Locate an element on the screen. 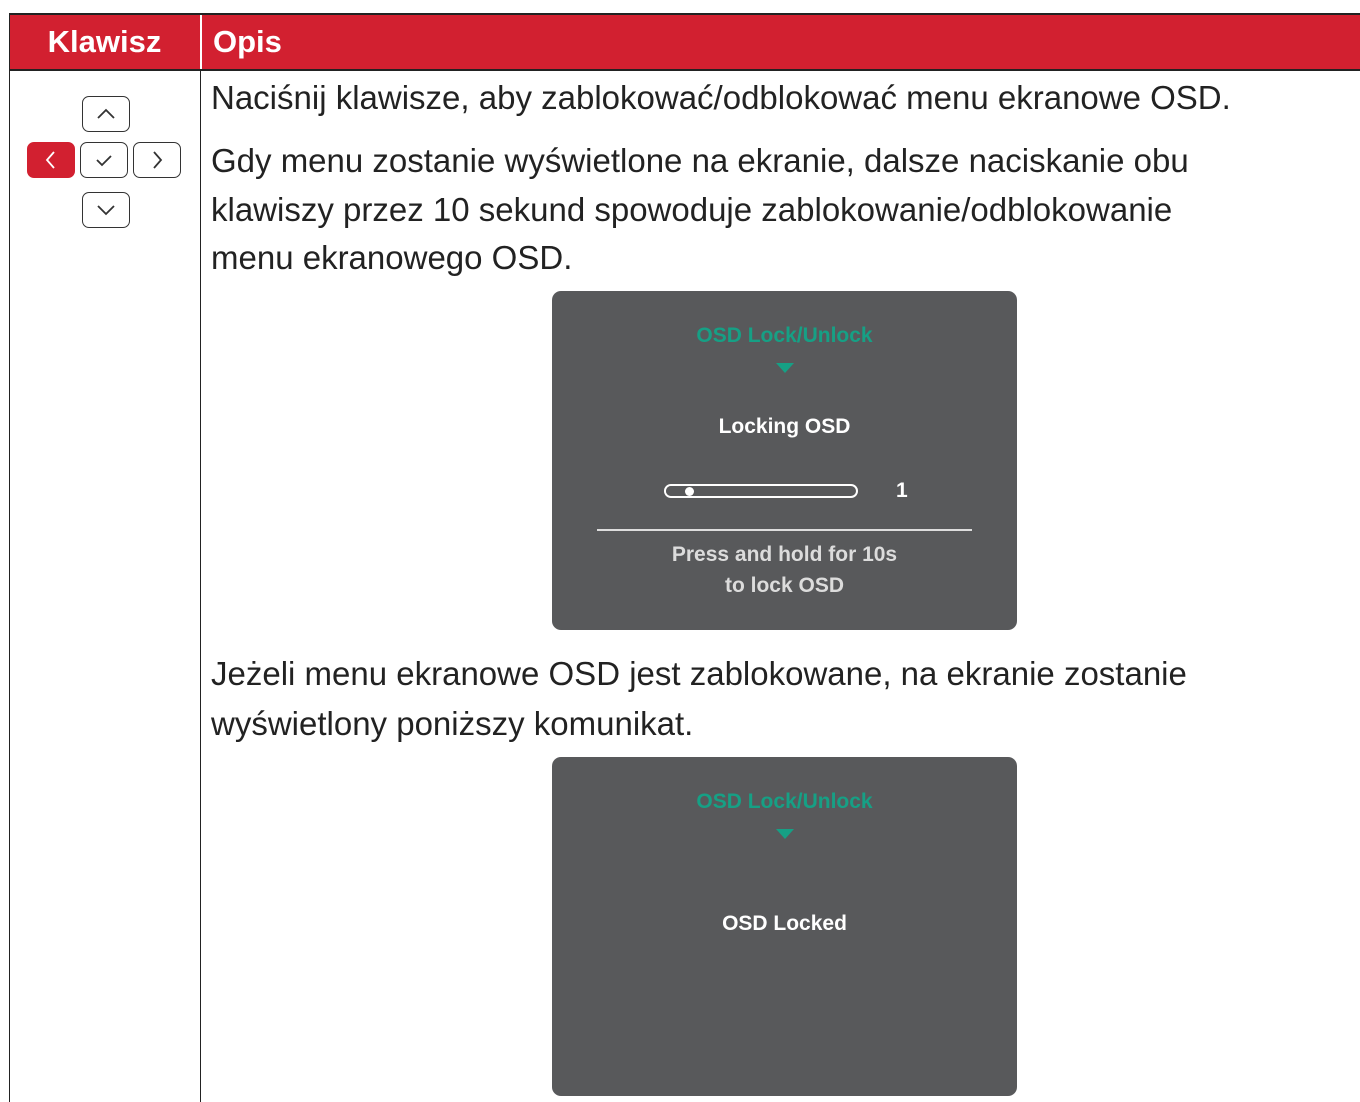 The height and width of the screenshot is (1102, 1360). osd-locked-screen: OSD Lock/Unlock OSD Locked is located at coordinates (784, 926).